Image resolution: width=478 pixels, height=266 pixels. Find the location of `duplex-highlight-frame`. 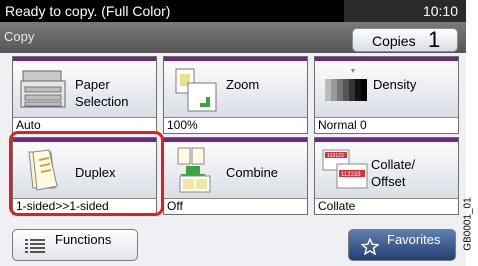

duplex-highlight-frame is located at coordinates (86, 173).